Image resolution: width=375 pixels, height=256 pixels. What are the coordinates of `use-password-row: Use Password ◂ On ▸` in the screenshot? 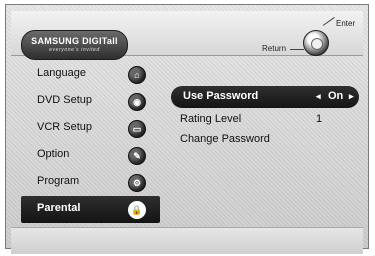 It's located at (265, 97).